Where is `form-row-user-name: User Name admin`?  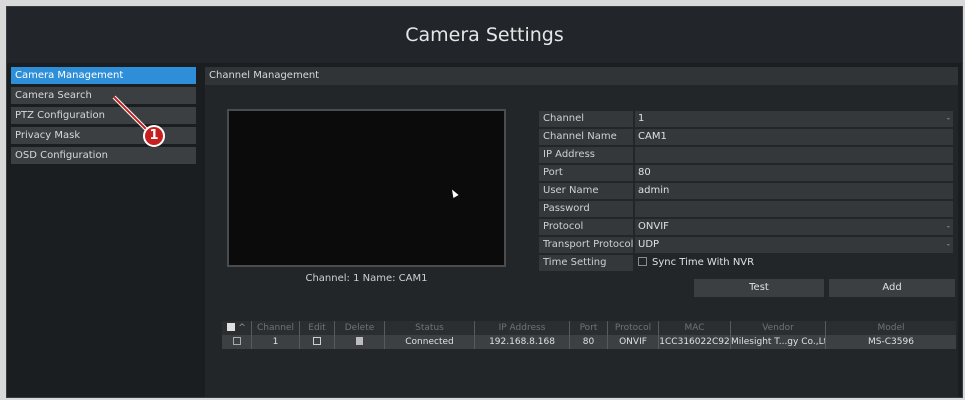 form-row-user-name: User Name admin is located at coordinates (746, 191).